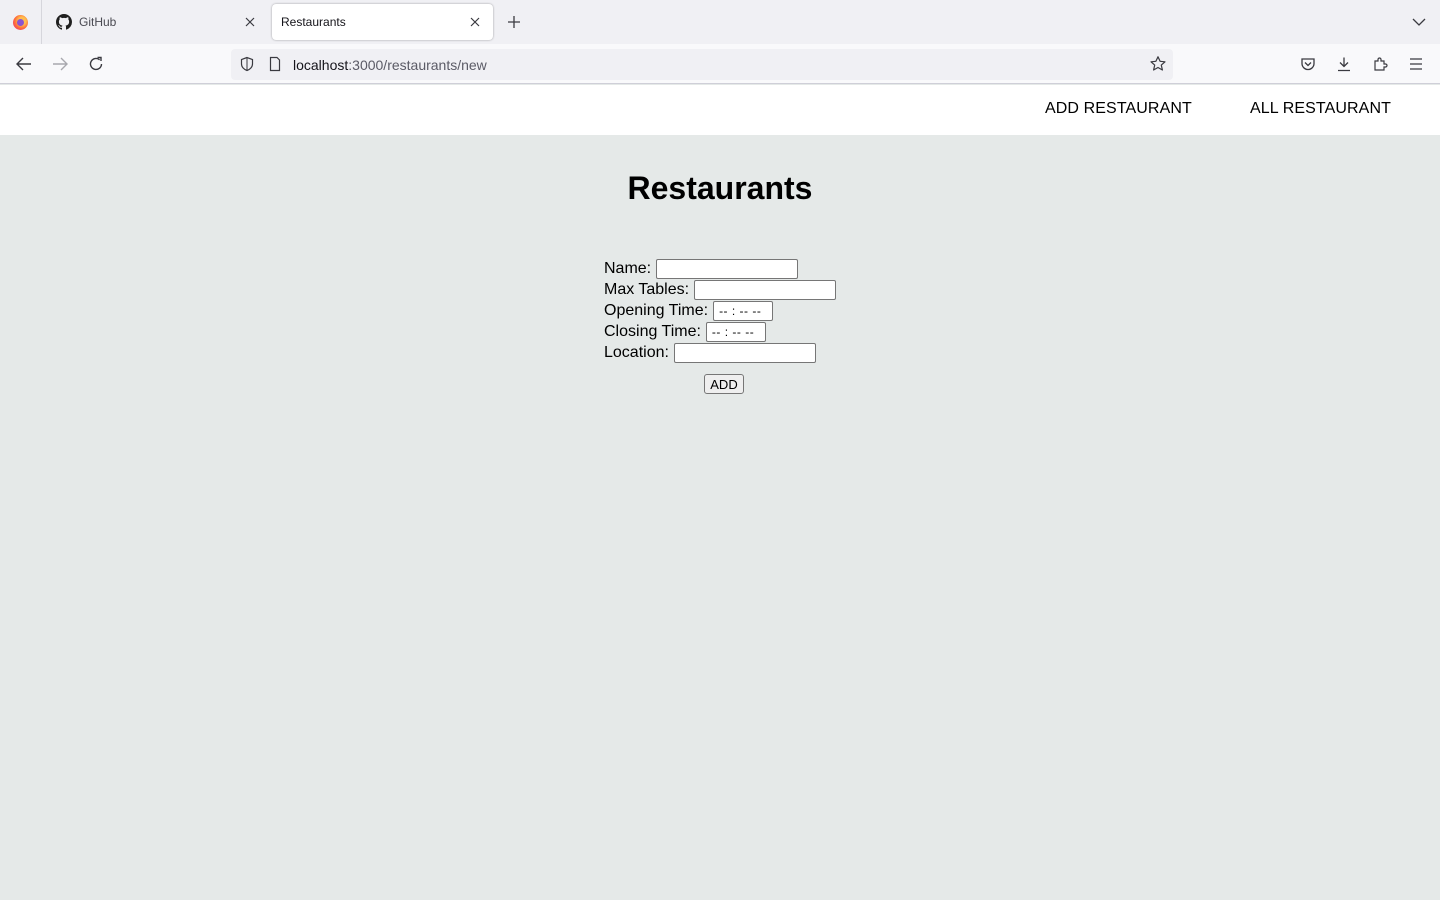 The image size is (1440, 900). What do you see at coordinates (64, 22) in the screenshot?
I see `github-icon` at bounding box center [64, 22].